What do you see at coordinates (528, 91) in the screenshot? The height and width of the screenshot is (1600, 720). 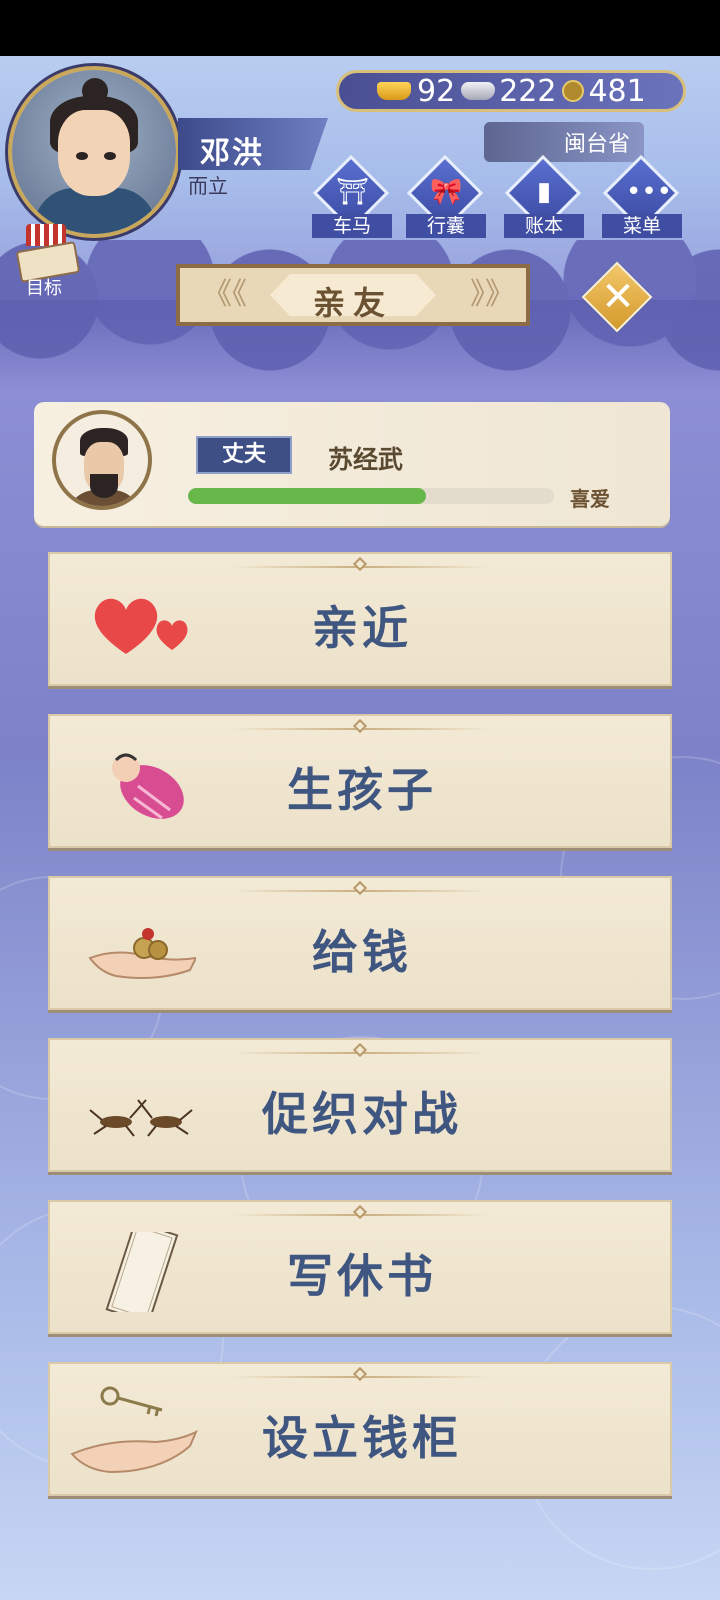 I see `silver-count: 222` at bounding box center [528, 91].